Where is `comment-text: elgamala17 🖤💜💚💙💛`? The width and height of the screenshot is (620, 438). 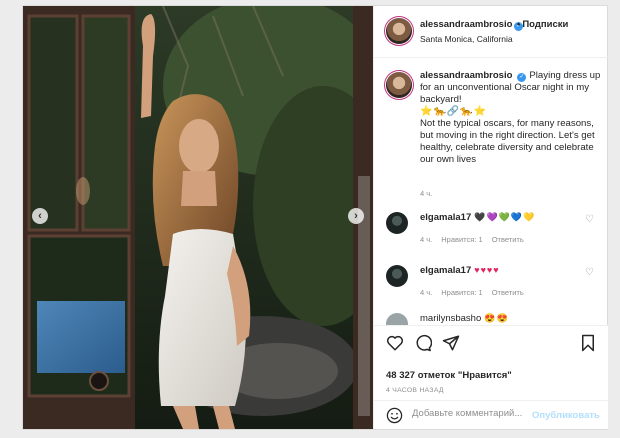 comment-text: elgamala17 🖤💜💚💙💛 is located at coordinates (477, 217).